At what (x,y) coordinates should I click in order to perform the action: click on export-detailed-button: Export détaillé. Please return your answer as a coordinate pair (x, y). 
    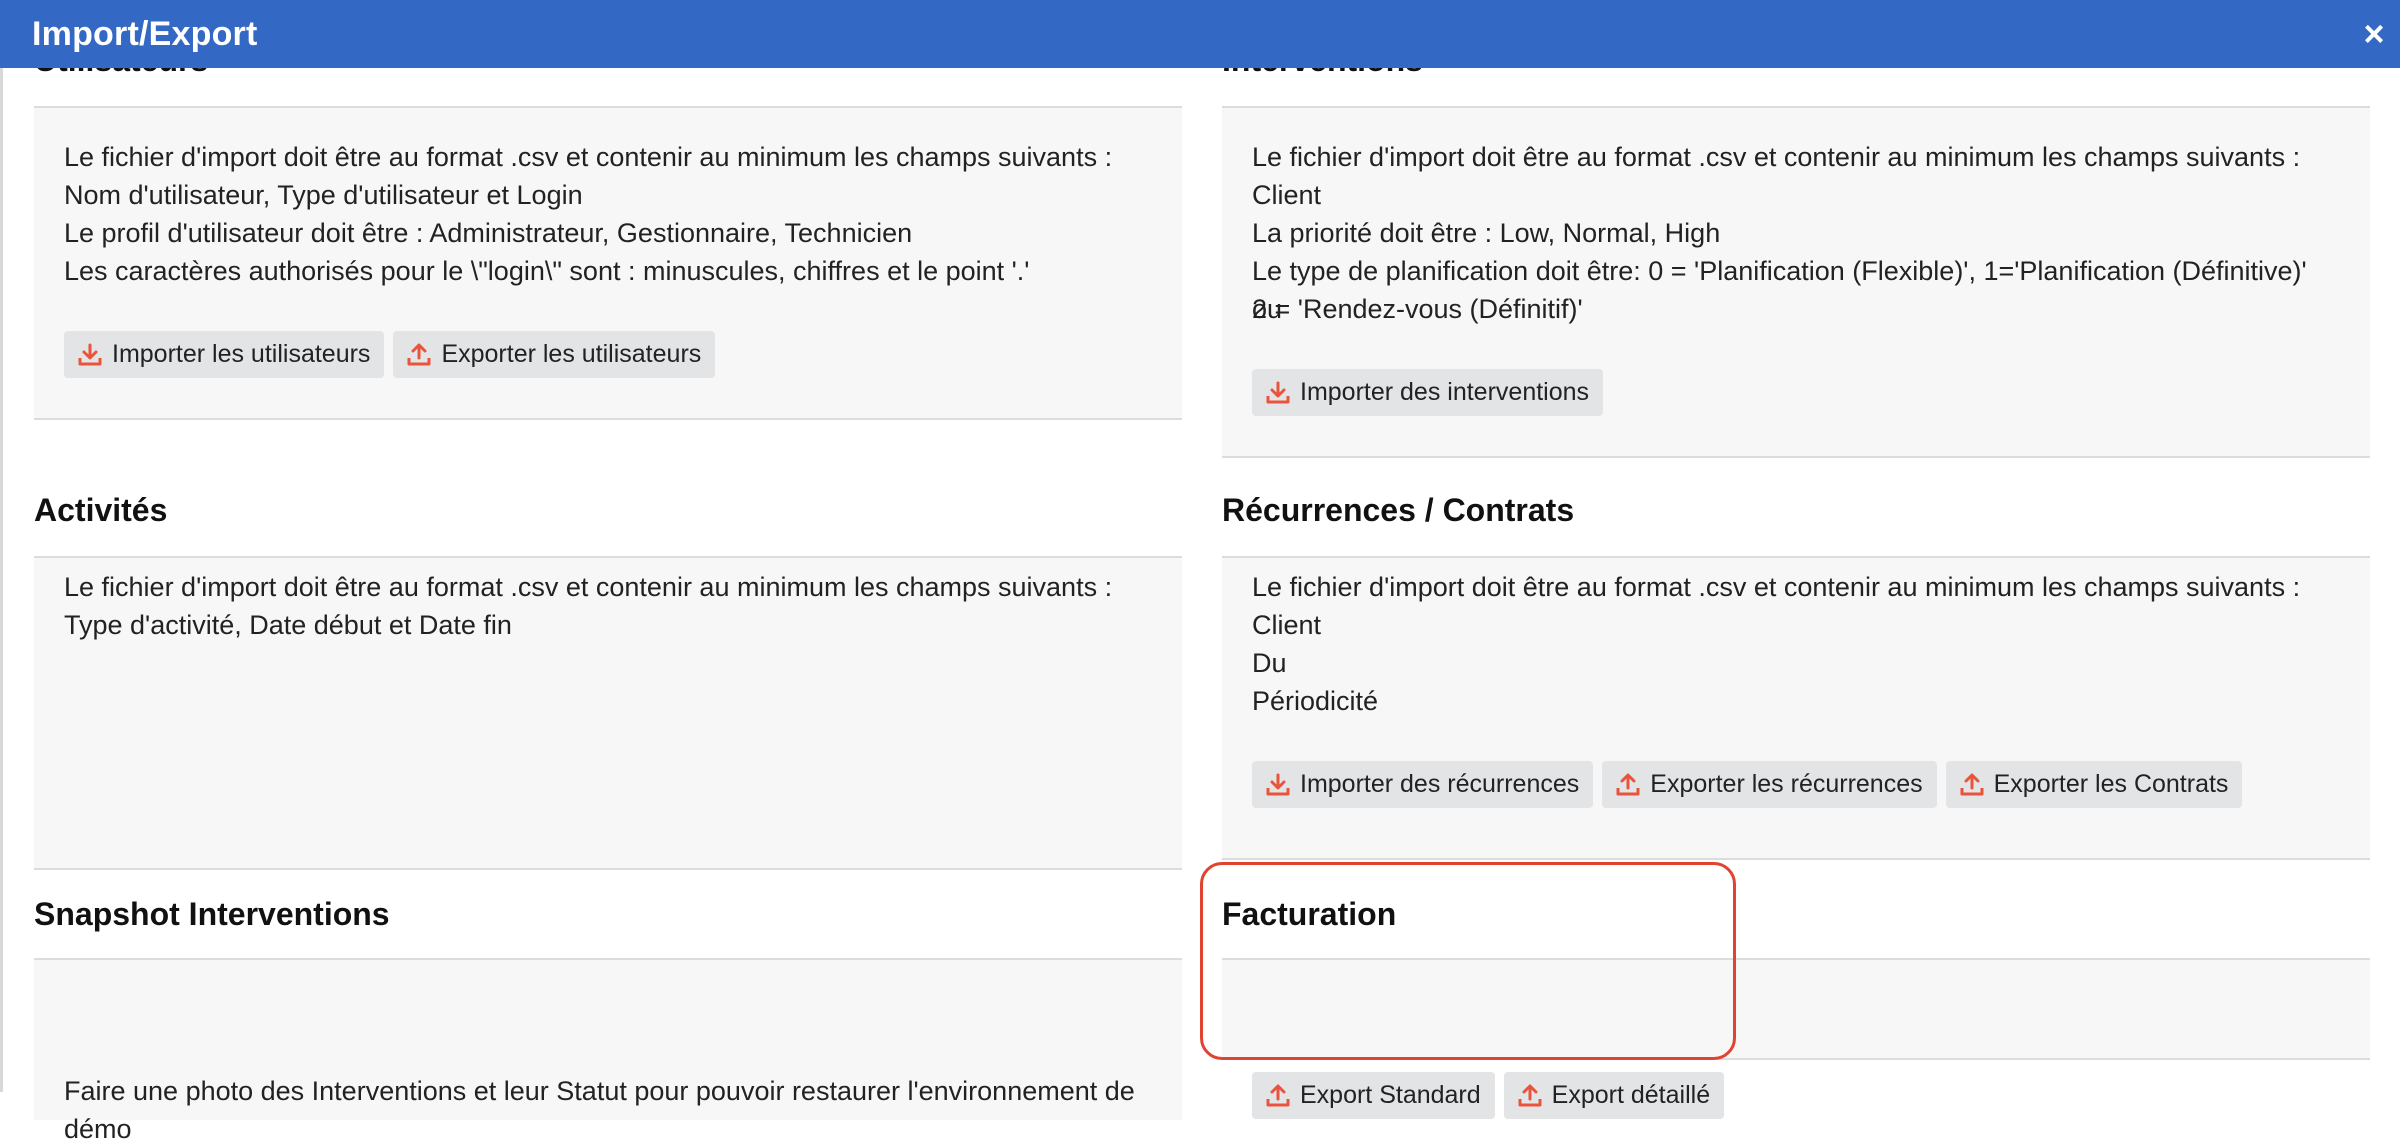
    Looking at the image, I should click on (1614, 1095).